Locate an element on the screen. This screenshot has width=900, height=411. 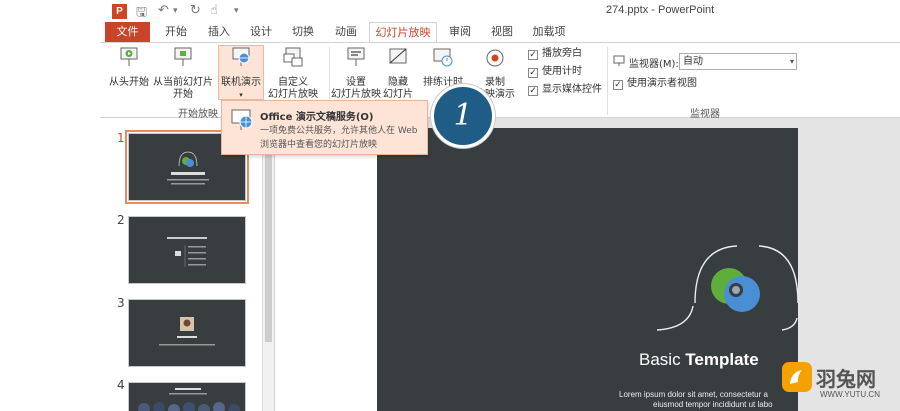
touch-mode-icon: ☝ is located at coordinates (214, 10).